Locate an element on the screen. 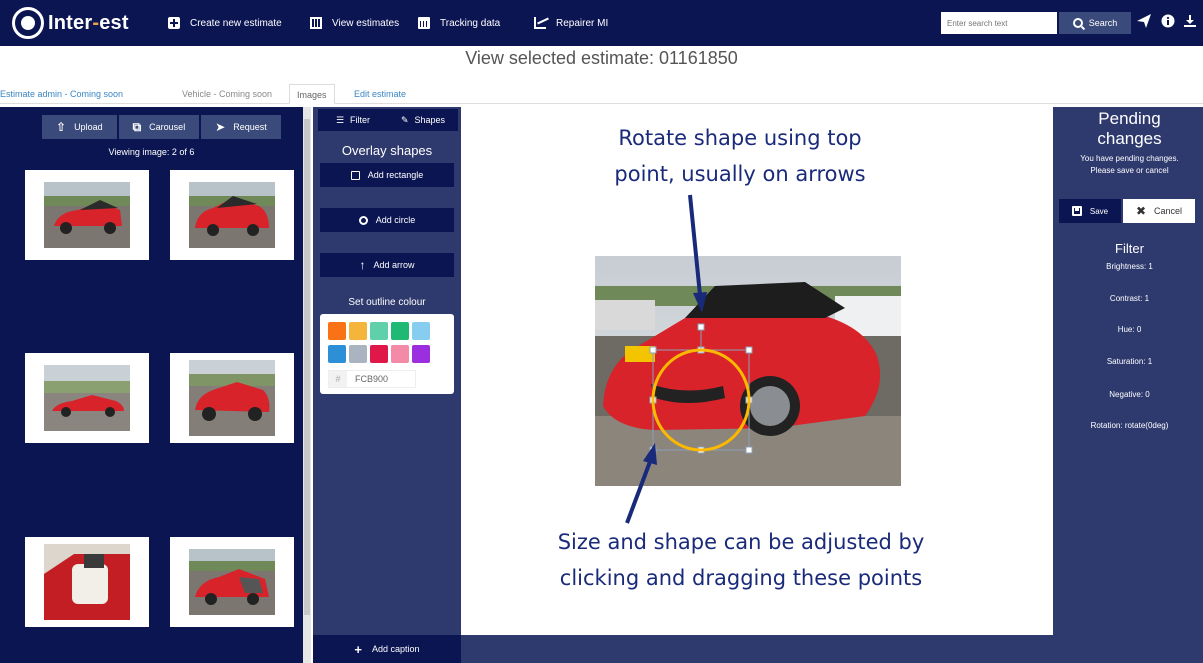 This screenshot has width=1203, height=663. nav-repairer-mi: Repairer MI is located at coordinates (571, 23).